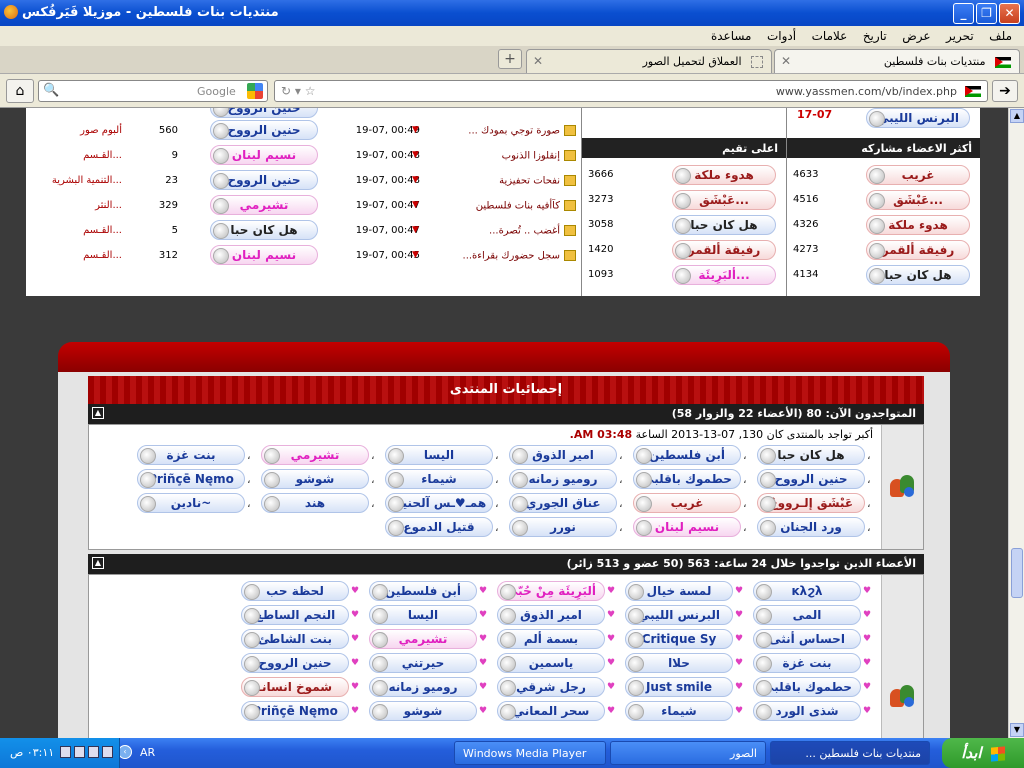  Describe the element at coordinates (551, 639) in the screenshot. I see `member-pill: بسمة ألم` at that location.